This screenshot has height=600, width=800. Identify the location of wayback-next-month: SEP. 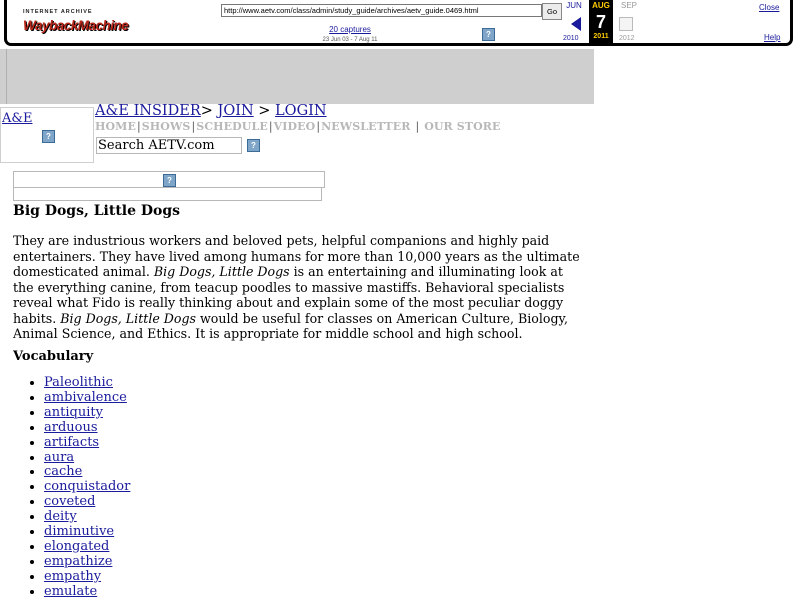
(628, 5).